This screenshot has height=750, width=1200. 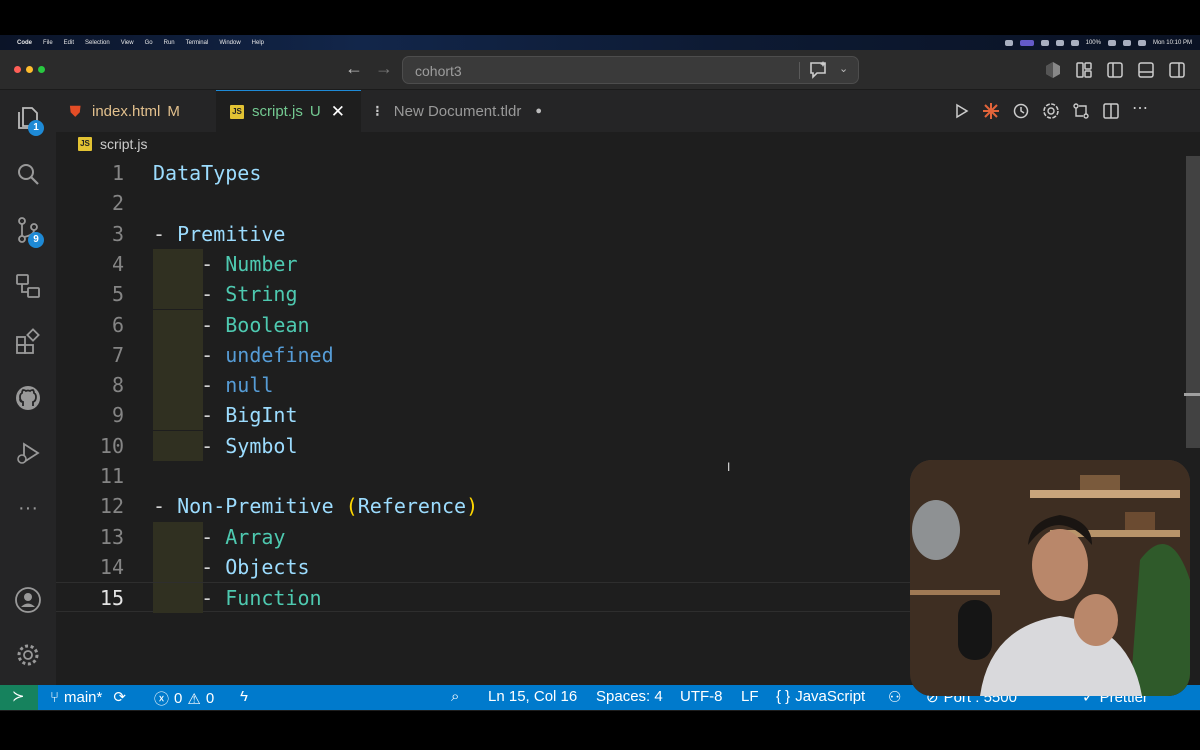 I want to click on traffic-lights, so click(x=29, y=69).